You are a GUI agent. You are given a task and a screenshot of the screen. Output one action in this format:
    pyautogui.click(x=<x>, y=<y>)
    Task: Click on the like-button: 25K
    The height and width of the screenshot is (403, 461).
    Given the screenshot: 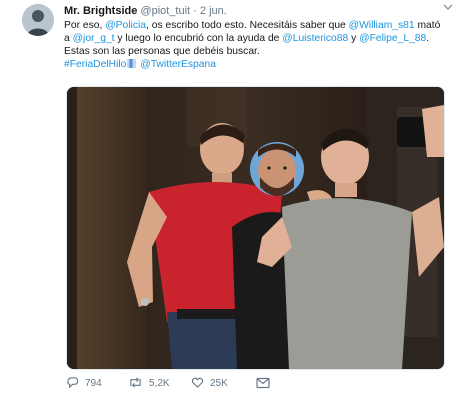 What is the action you would take?
    pyautogui.click(x=209, y=384)
    